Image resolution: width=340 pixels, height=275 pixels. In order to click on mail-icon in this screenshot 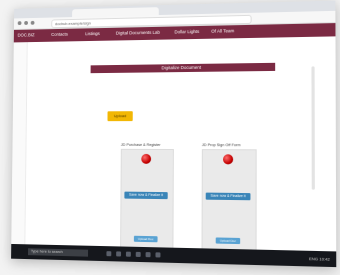, I will do `click(148, 255)`.